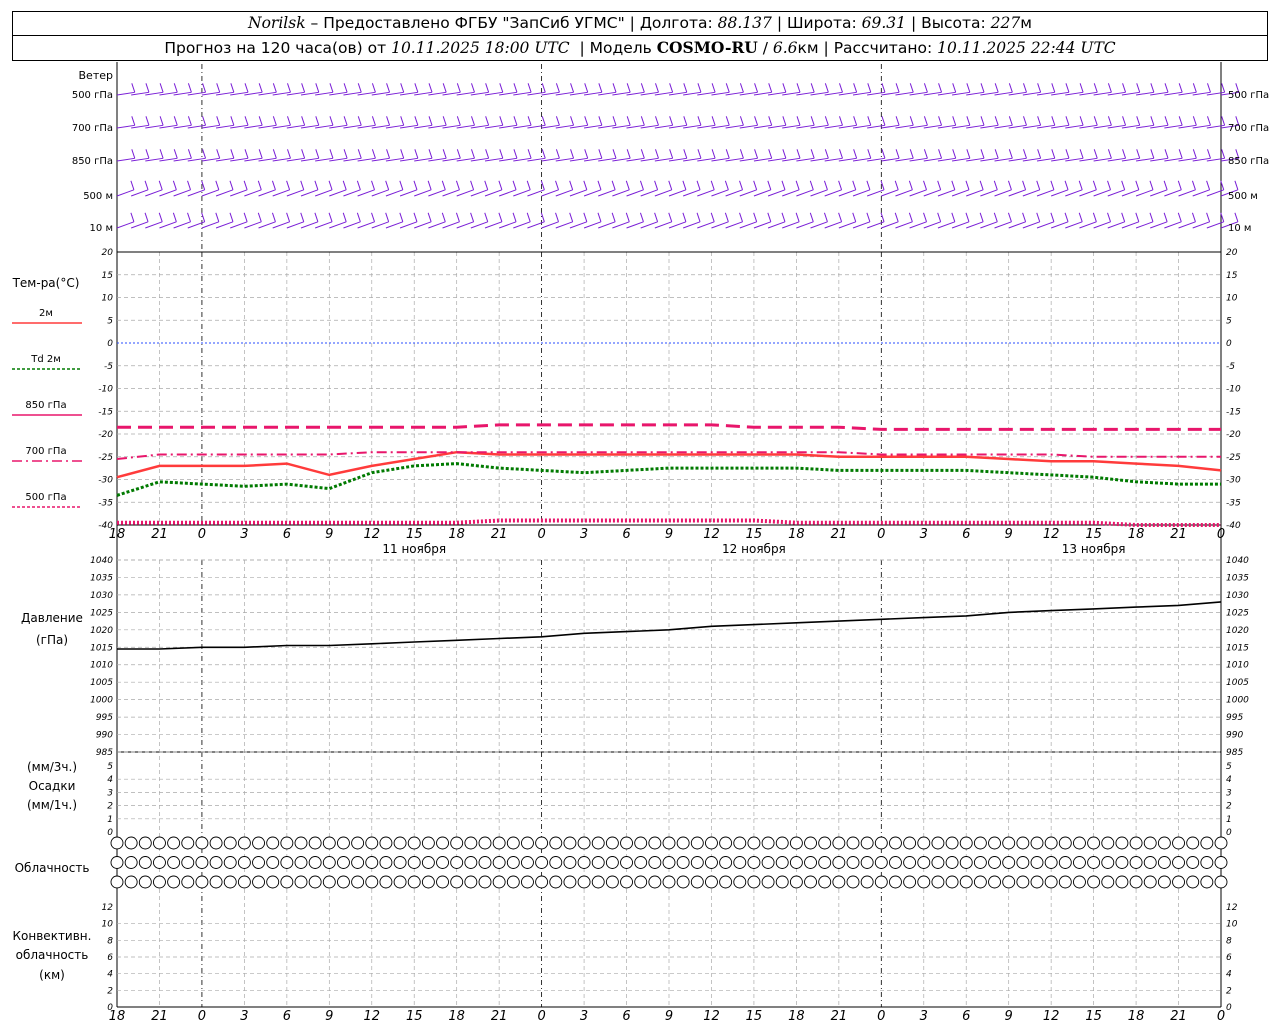 The height and width of the screenshot is (1024, 1280). Describe the element at coordinates (414, 534) in the screenshot. I see `x-tick-label: 15` at that location.